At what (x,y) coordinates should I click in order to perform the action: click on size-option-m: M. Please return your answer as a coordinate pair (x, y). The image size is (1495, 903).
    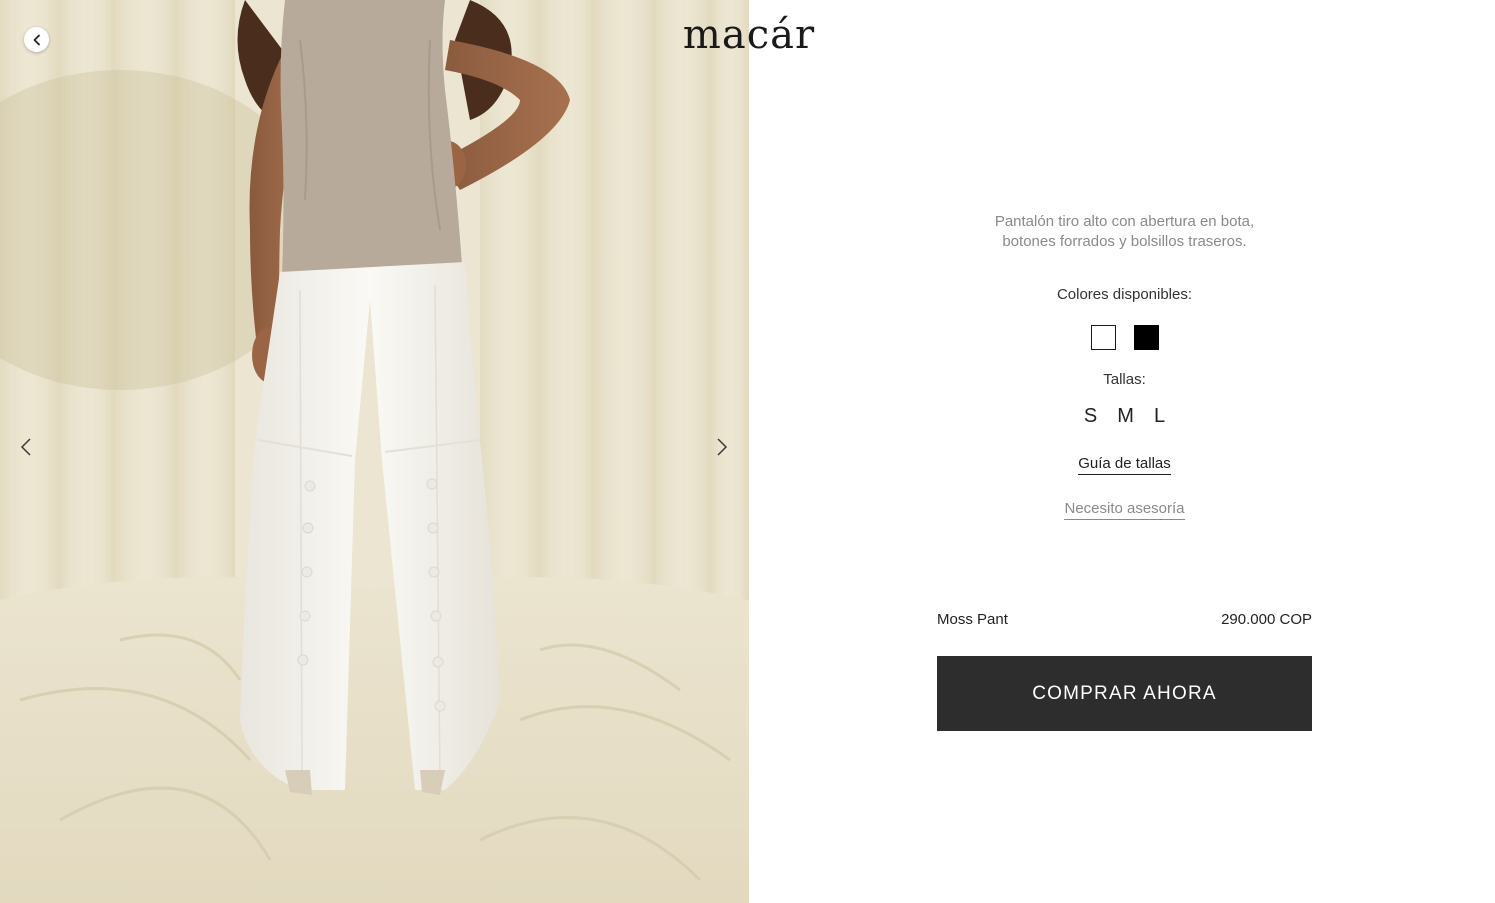
    Looking at the image, I should click on (1125, 416).